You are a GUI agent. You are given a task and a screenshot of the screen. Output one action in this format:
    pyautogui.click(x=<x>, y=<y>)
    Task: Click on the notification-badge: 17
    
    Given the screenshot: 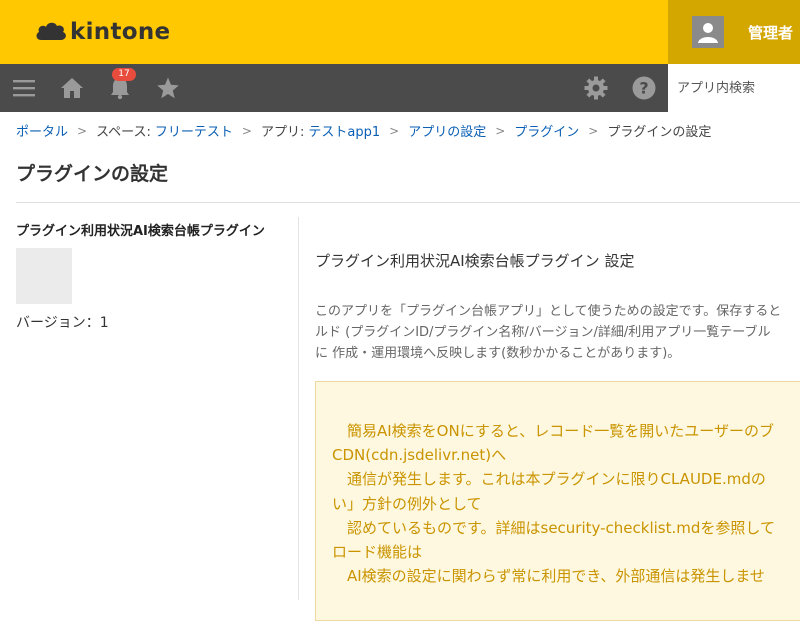 What is the action you would take?
    pyautogui.click(x=124, y=74)
    